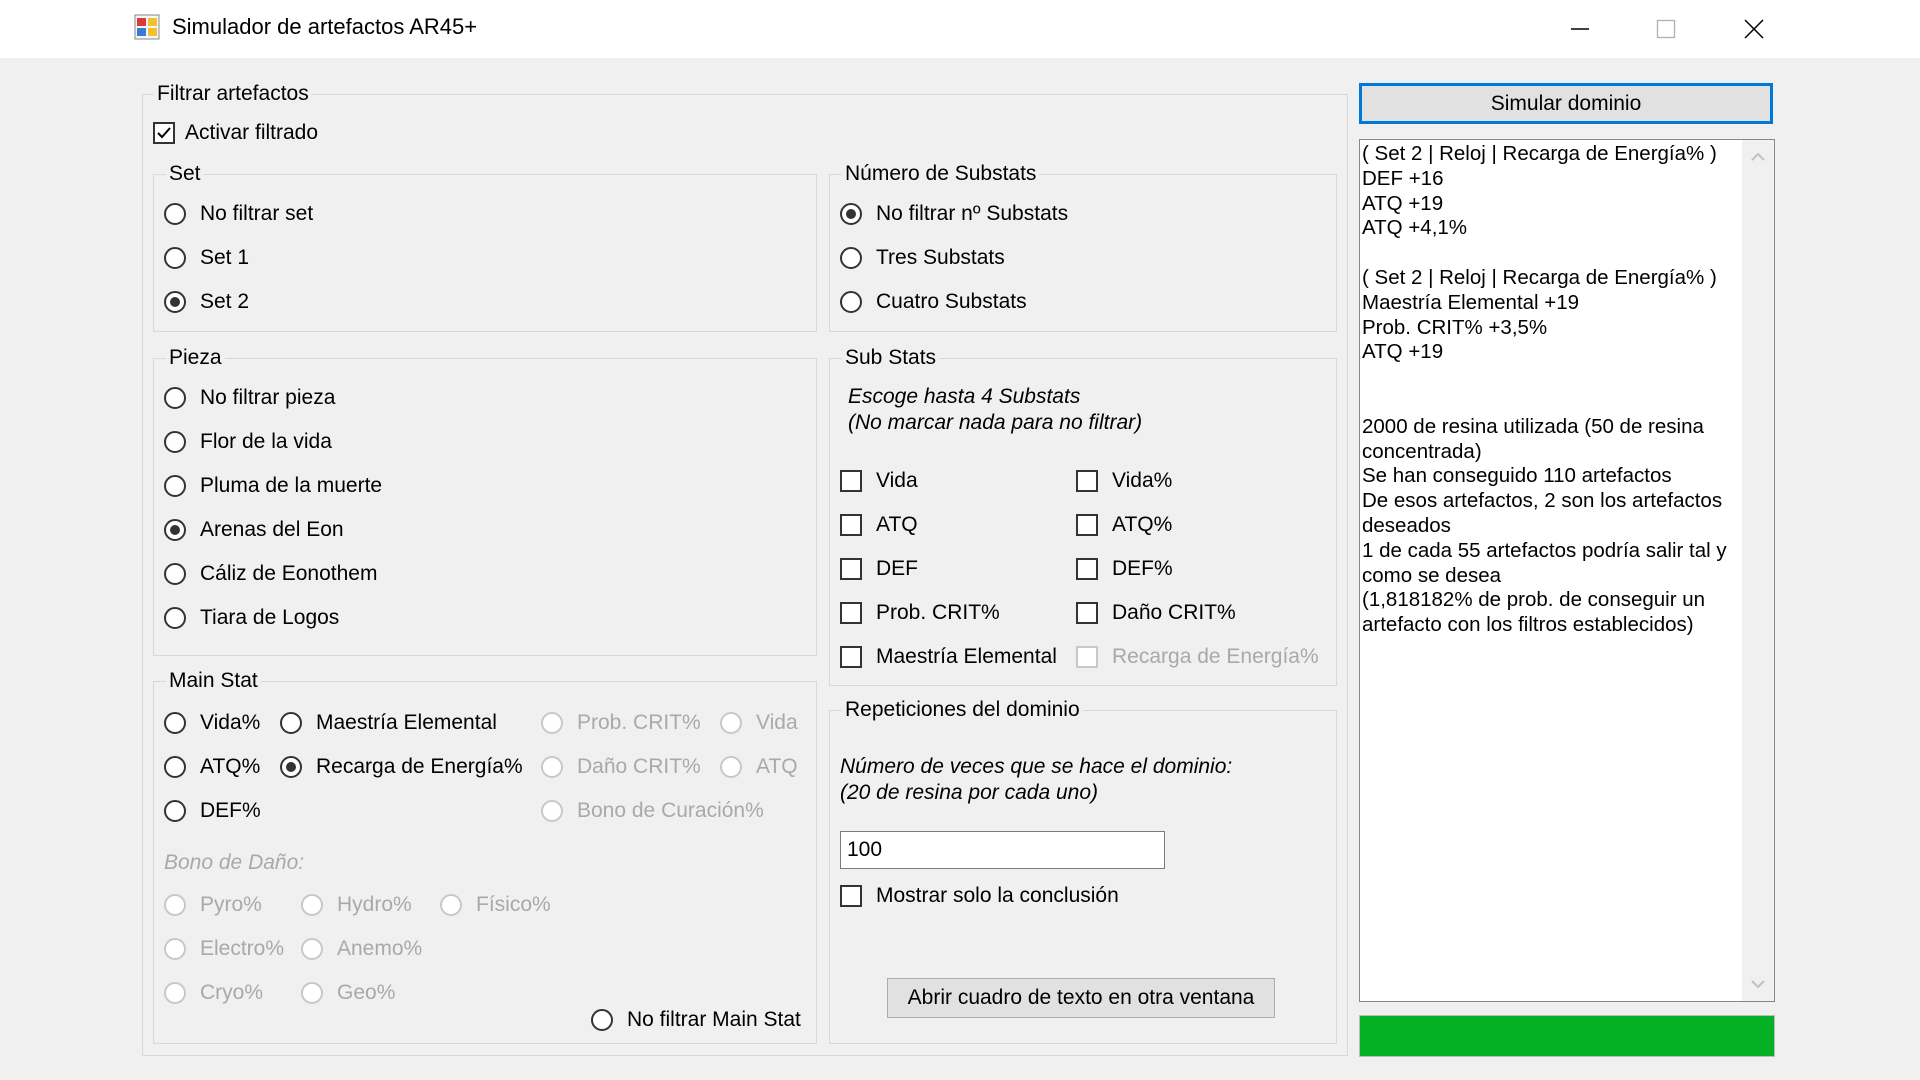 This screenshot has height=1080, width=1920. I want to click on repeticiones-input: 100, so click(1002, 850).